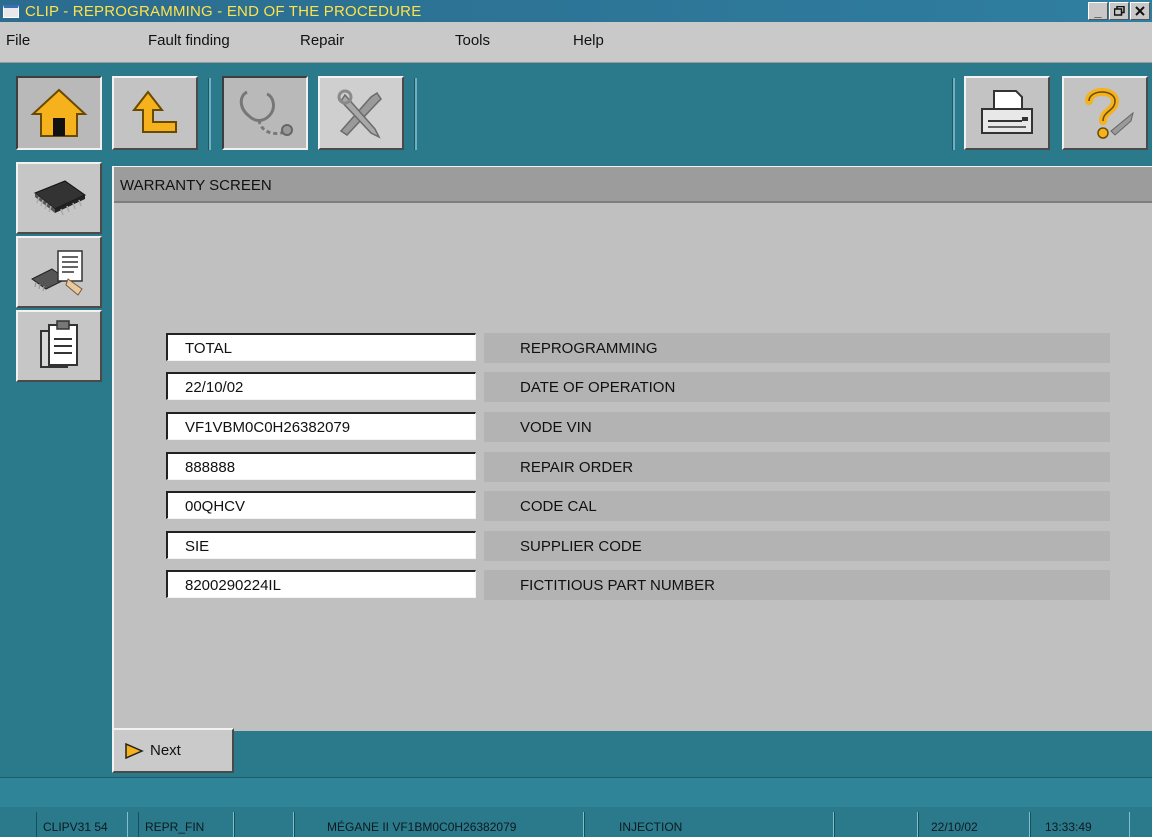 This screenshot has width=1152, height=837. I want to click on date-of-operation-label: DATE OF OPERATION, so click(797, 387).